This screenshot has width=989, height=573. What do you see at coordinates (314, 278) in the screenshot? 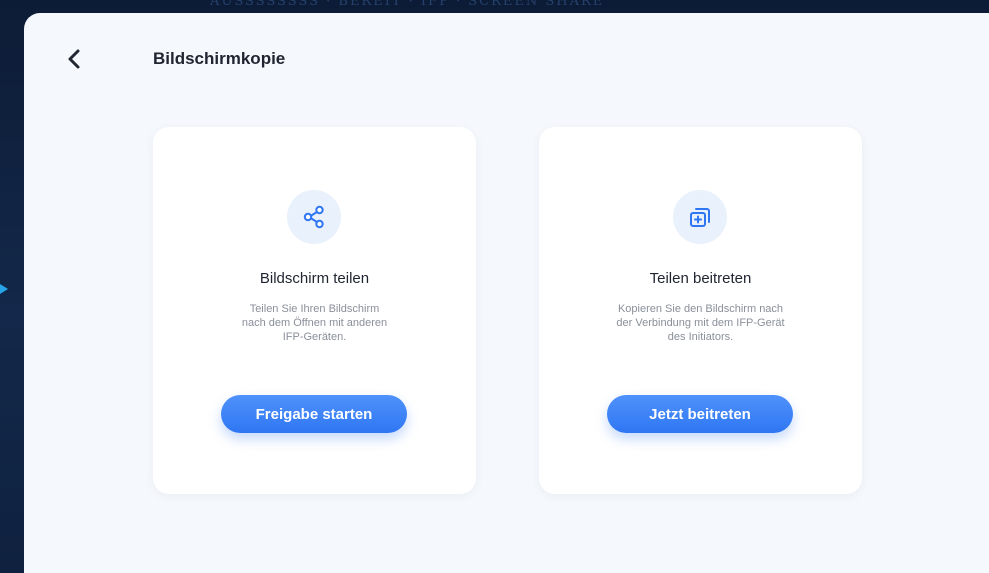
I see `share-card-title: Bildschirm teilen` at bounding box center [314, 278].